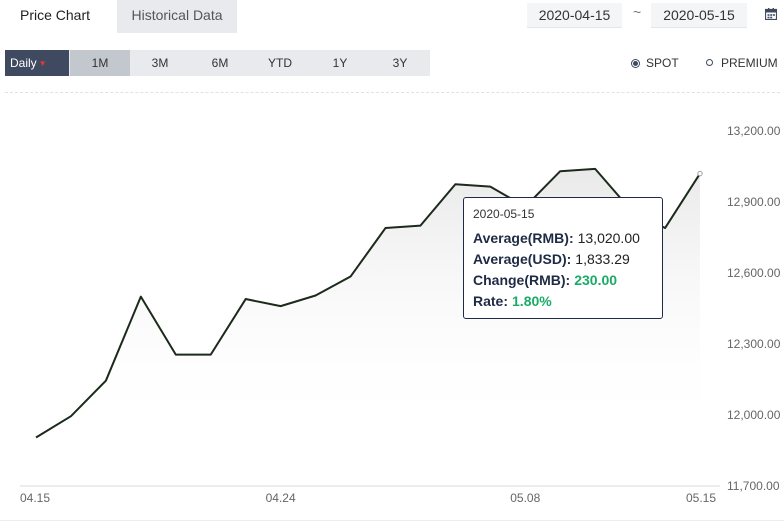  I want to click on radio-unselected-icon, so click(709, 62).